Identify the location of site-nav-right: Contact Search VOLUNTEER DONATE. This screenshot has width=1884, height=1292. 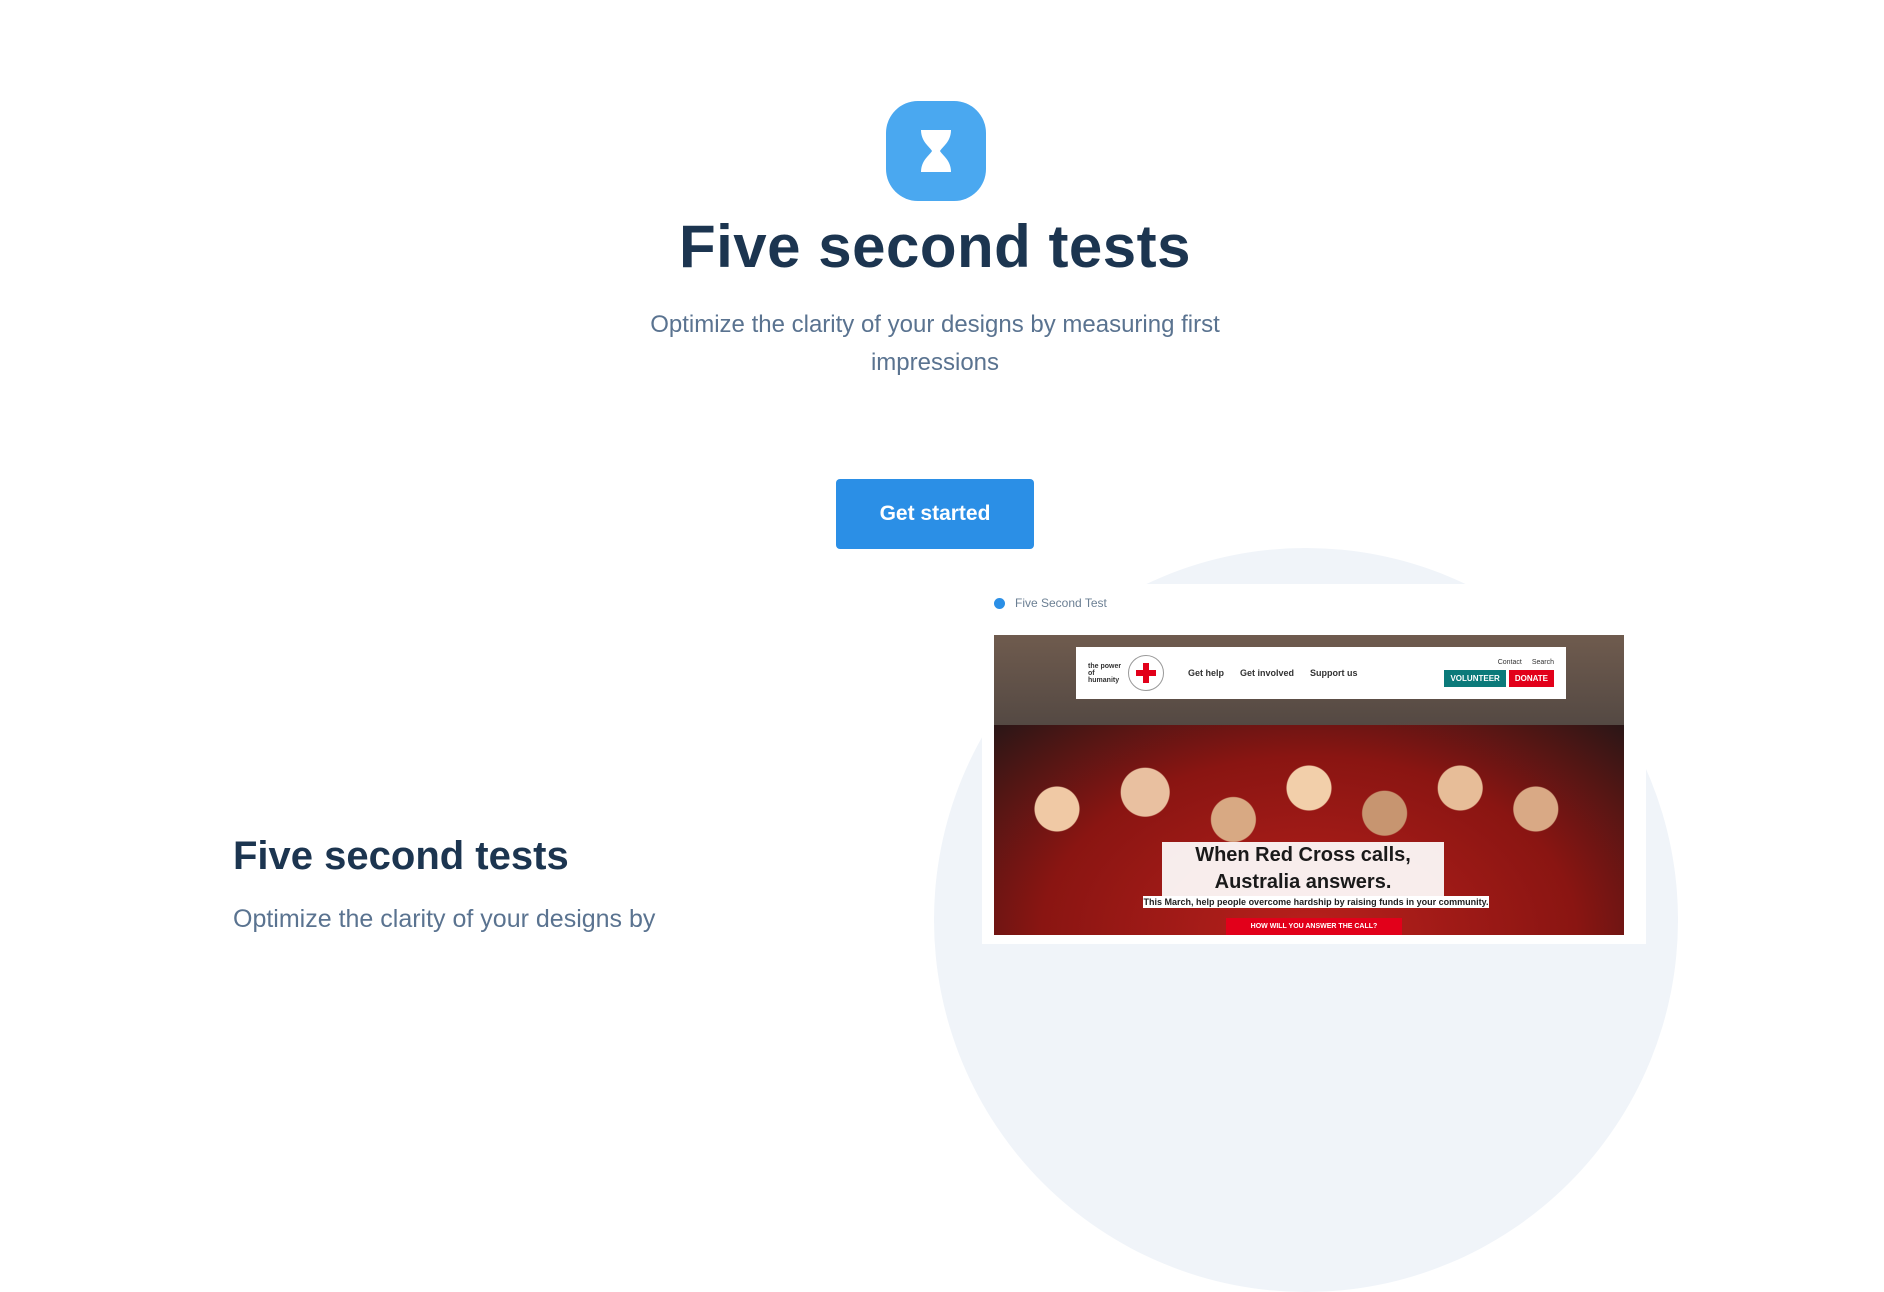
(1499, 673).